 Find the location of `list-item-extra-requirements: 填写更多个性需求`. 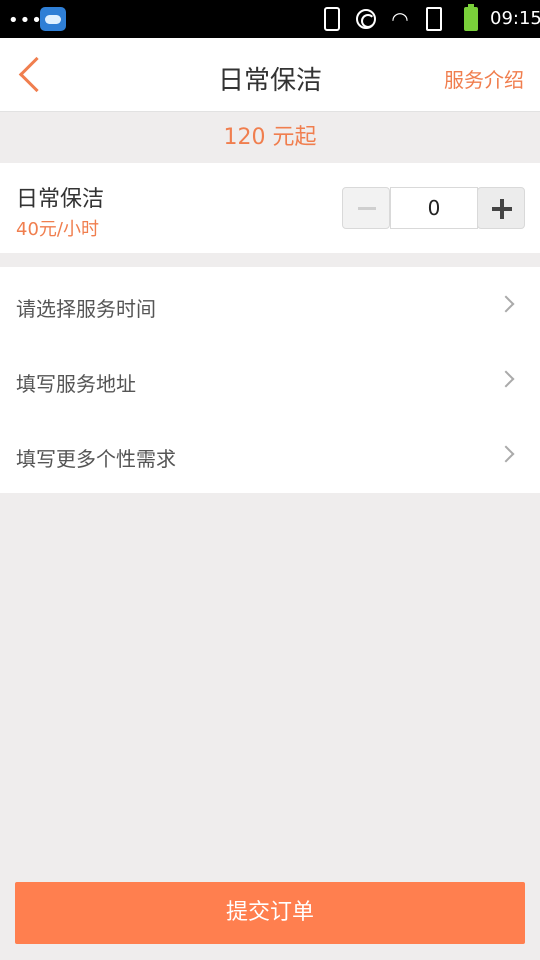

list-item-extra-requirements: 填写更多个性需求 is located at coordinates (270, 454).